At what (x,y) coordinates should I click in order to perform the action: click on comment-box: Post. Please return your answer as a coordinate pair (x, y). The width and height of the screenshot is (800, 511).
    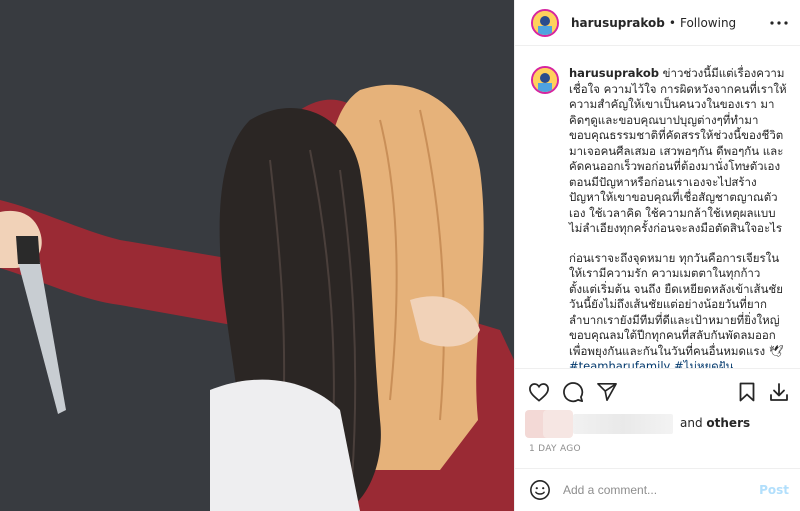
    Looking at the image, I should click on (657, 489).